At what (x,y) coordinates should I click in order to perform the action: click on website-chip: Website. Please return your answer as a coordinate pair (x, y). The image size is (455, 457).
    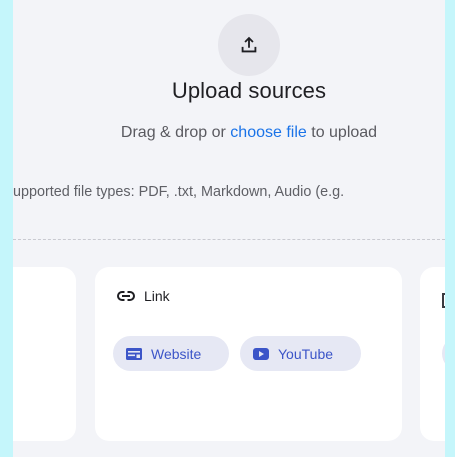
    Looking at the image, I should click on (171, 353).